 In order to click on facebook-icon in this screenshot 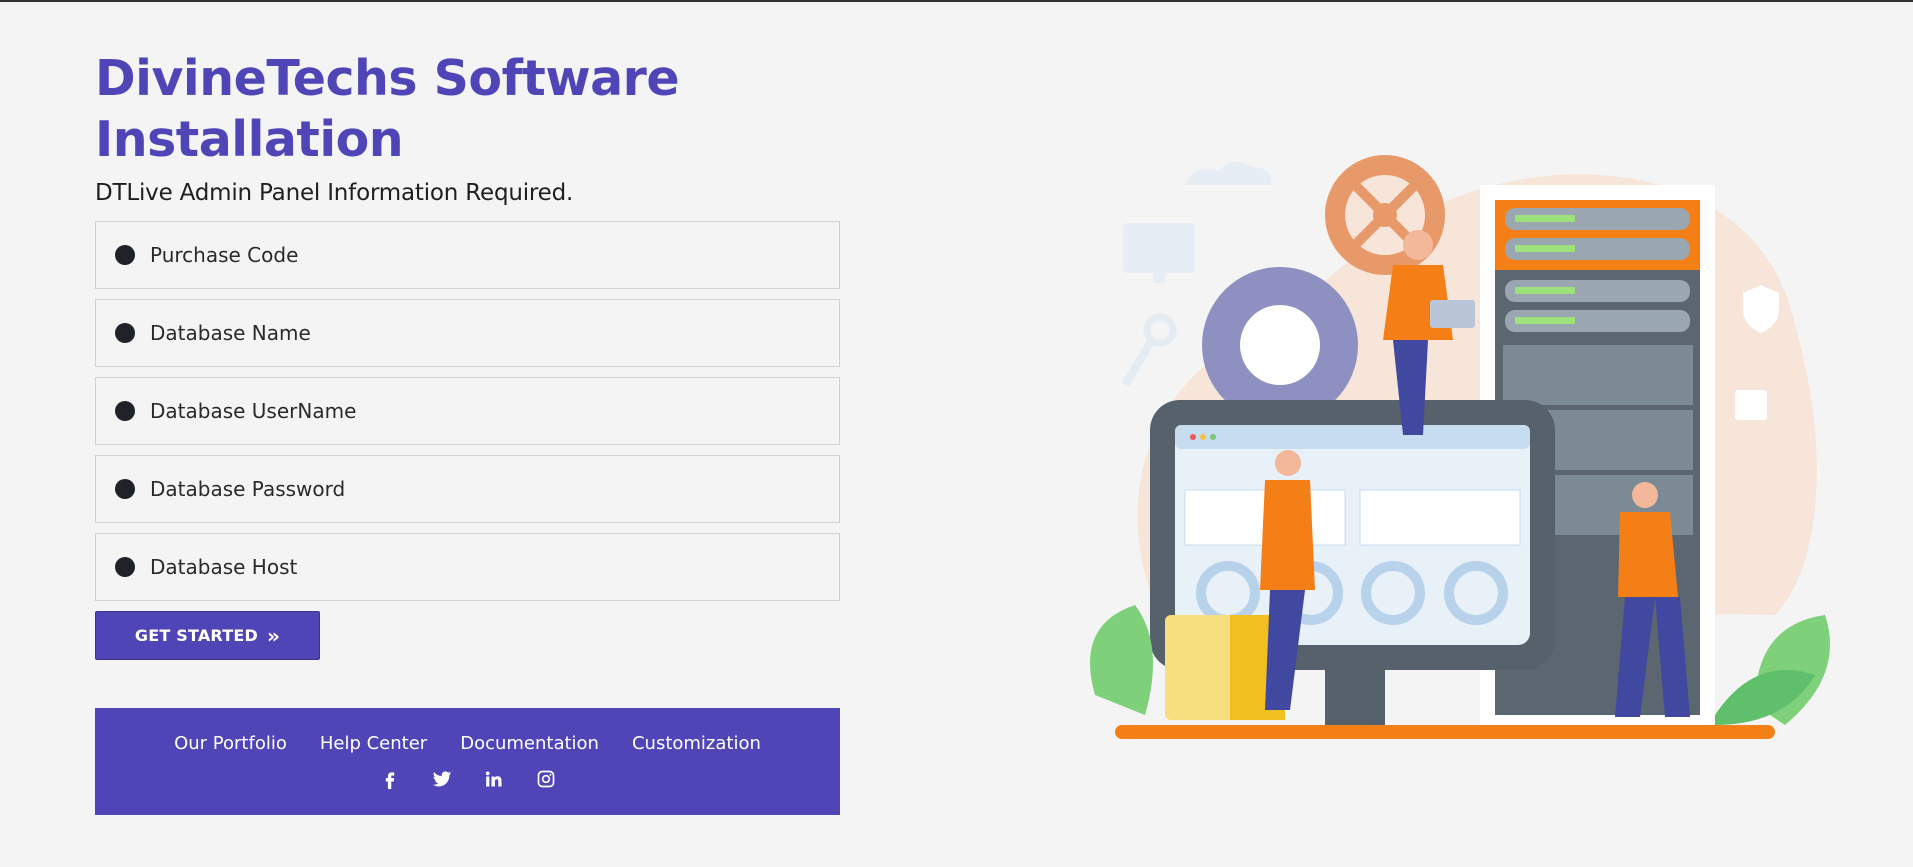, I will do `click(390, 779)`.